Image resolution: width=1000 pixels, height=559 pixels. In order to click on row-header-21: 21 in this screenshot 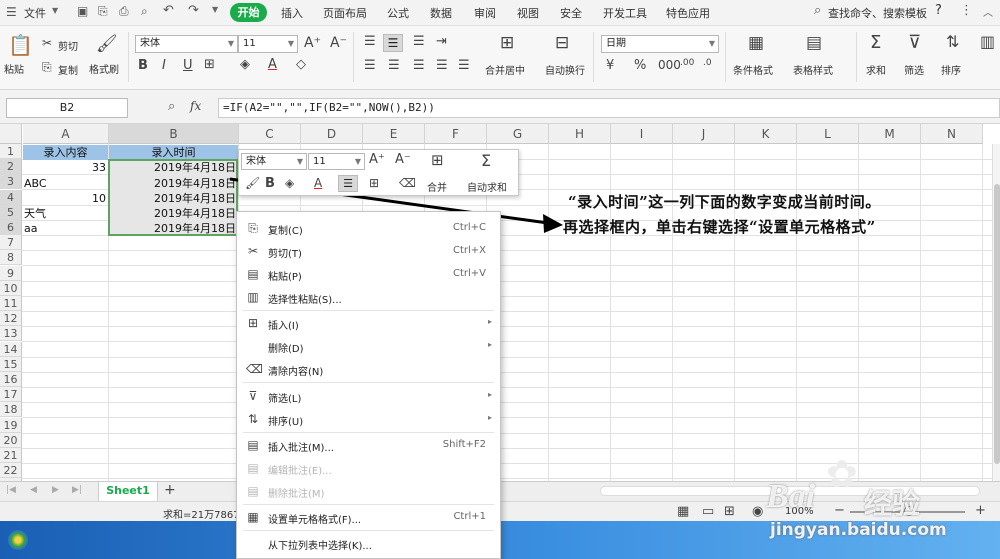, I will do `click(11, 455)`.